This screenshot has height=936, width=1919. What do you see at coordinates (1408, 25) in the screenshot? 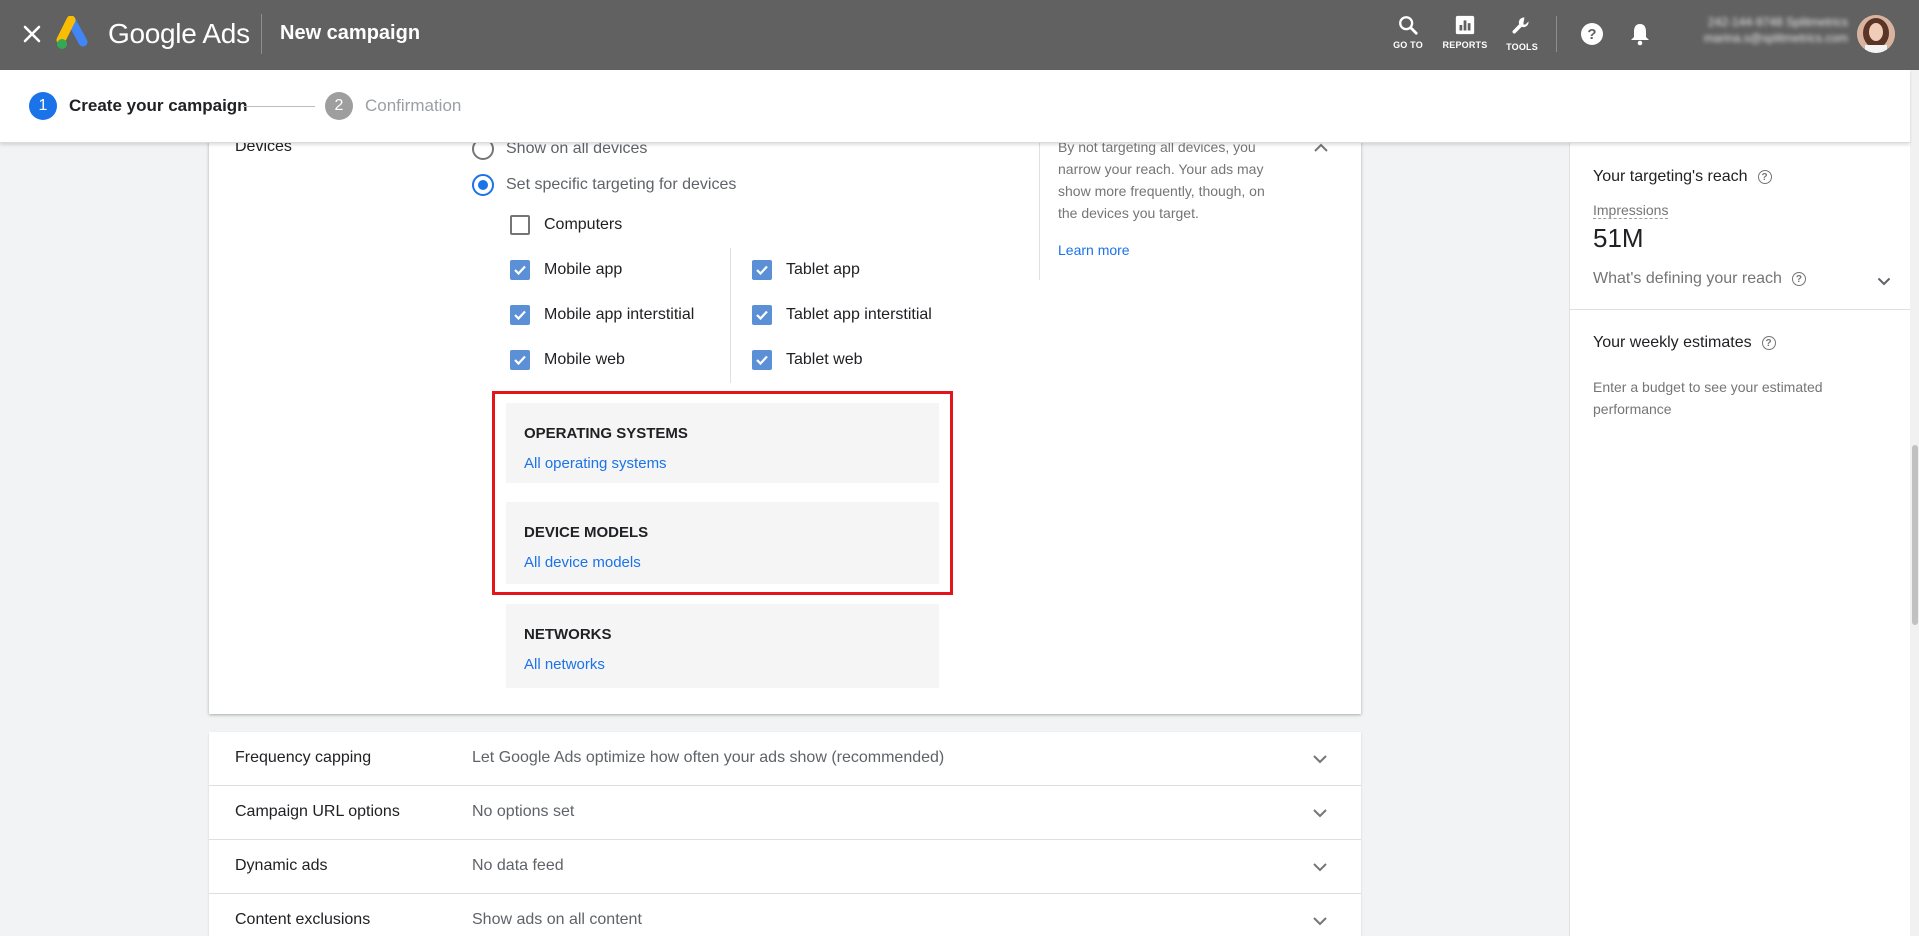
I see `search-icon` at bounding box center [1408, 25].